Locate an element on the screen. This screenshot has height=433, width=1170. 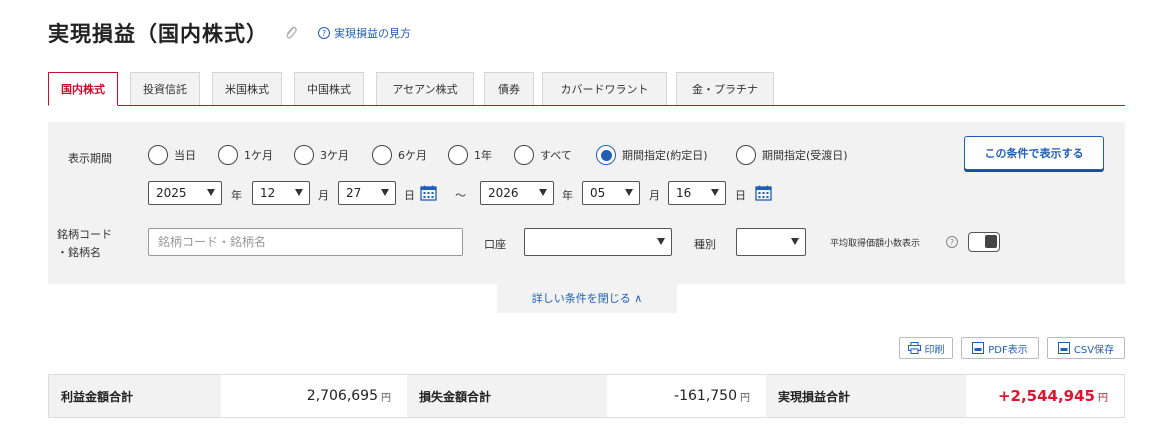
period-radio-all: すべて is located at coordinates (543, 155).